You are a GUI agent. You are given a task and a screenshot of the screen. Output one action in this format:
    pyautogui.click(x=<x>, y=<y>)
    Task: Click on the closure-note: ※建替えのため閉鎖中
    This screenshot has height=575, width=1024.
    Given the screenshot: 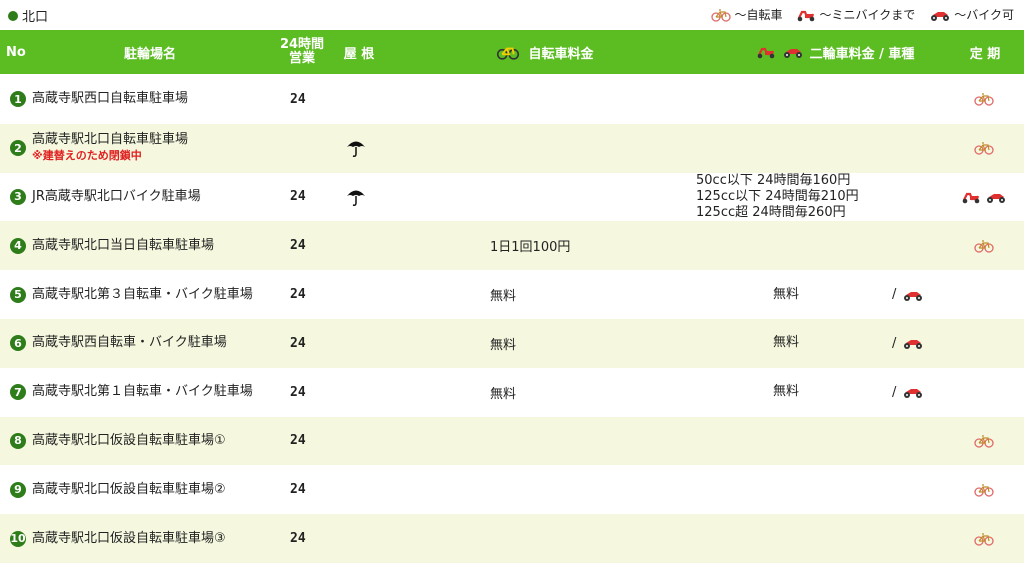 What is the action you would take?
    pyautogui.click(x=87, y=156)
    